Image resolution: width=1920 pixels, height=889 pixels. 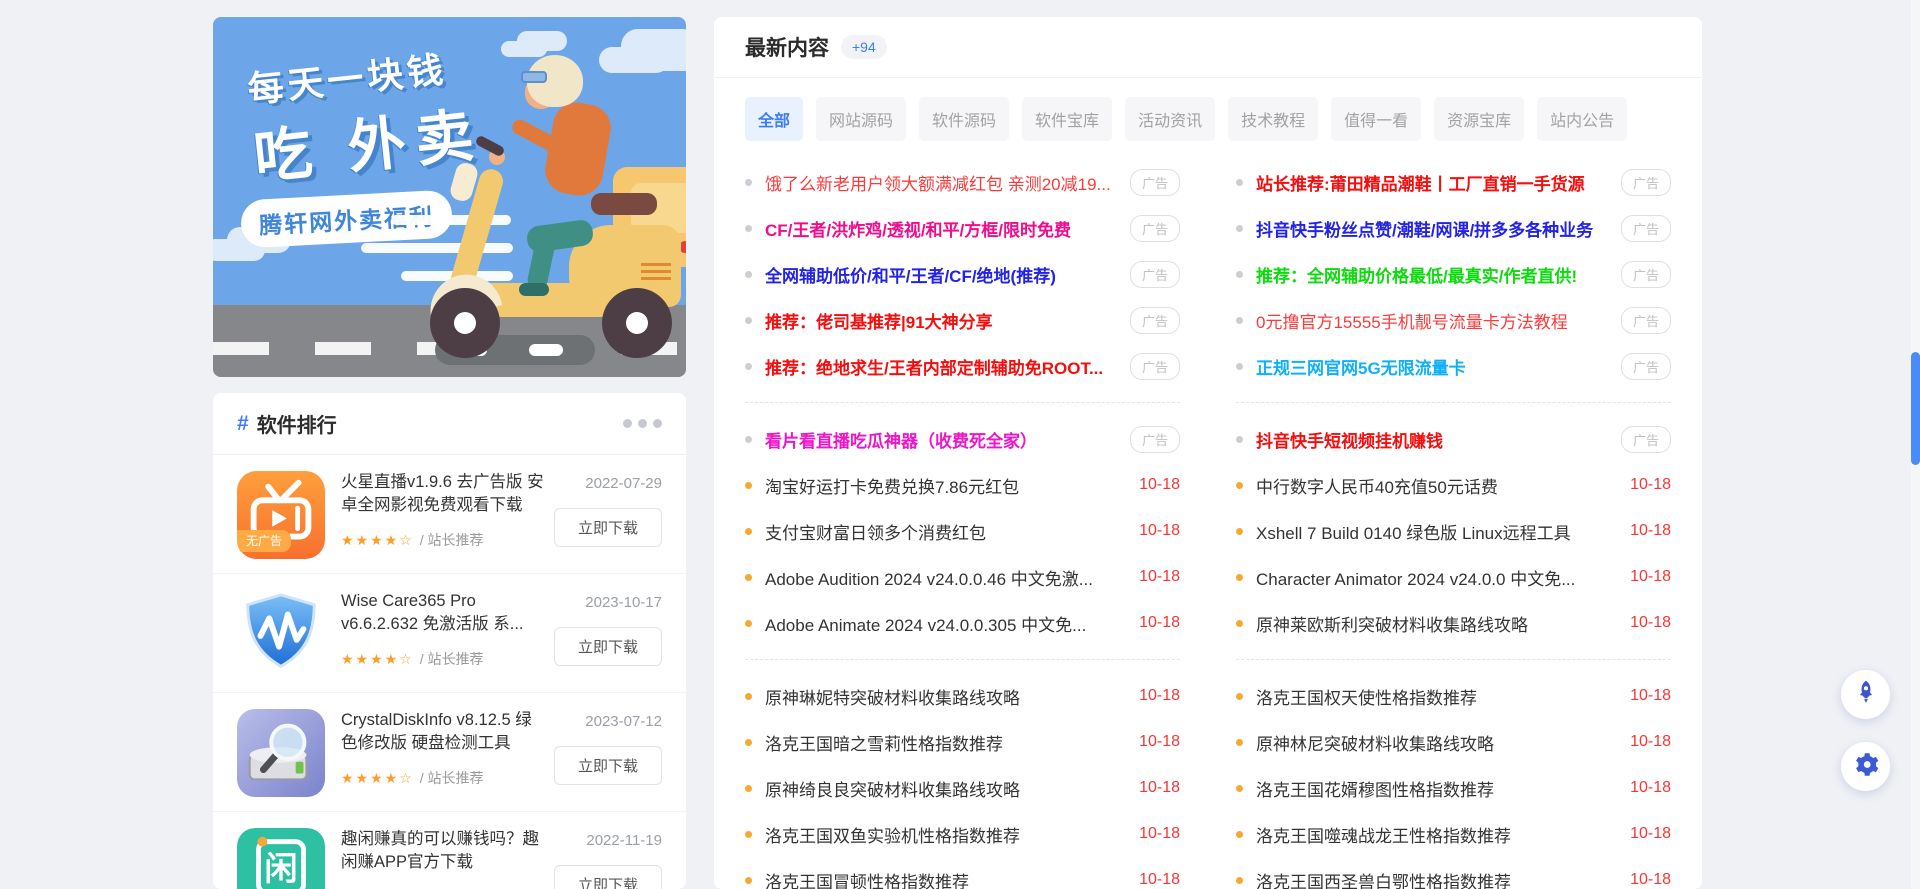 I want to click on tab-3: 软件宝库, so click(x=1067, y=119).